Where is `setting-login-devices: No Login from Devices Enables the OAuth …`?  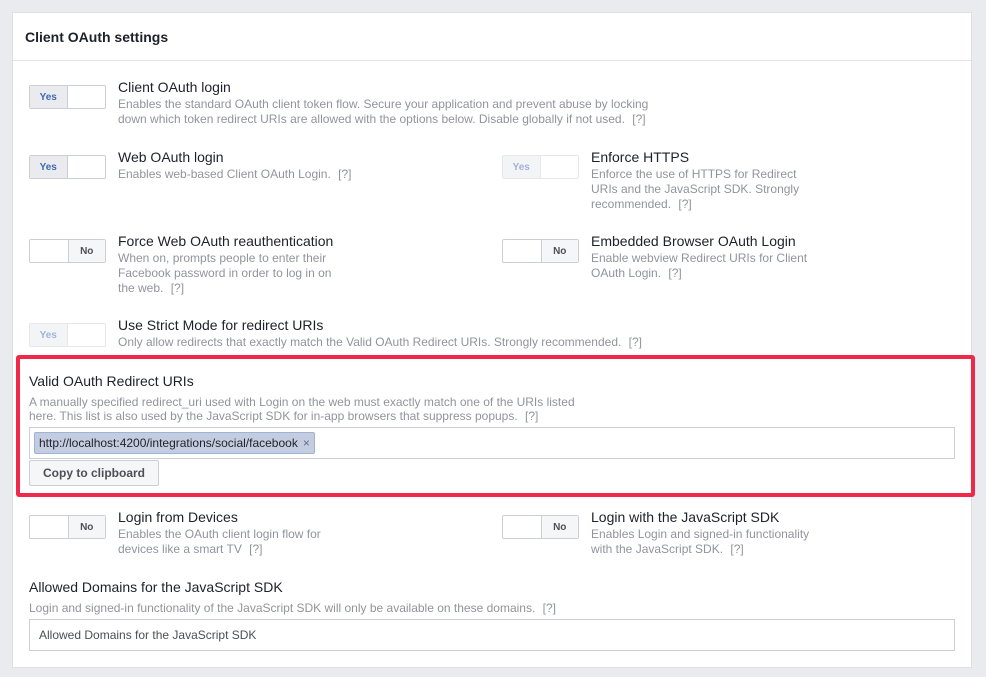 setting-login-devices: No Login from Devices Enables the OAuth … is located at coordinates (175, 533).